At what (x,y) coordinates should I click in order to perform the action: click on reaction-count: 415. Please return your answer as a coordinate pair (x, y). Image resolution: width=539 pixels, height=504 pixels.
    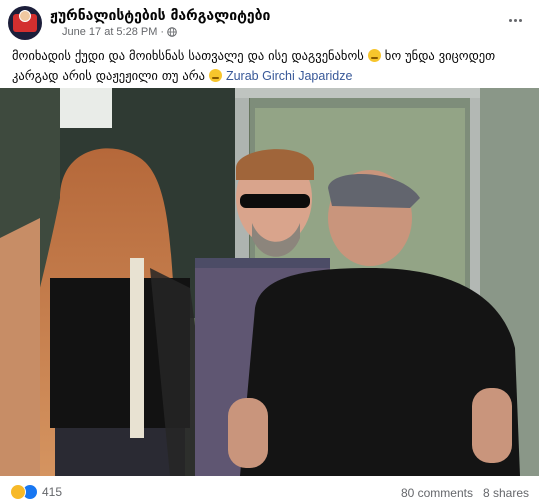
    Looking at the image, I should click on (52, 492).